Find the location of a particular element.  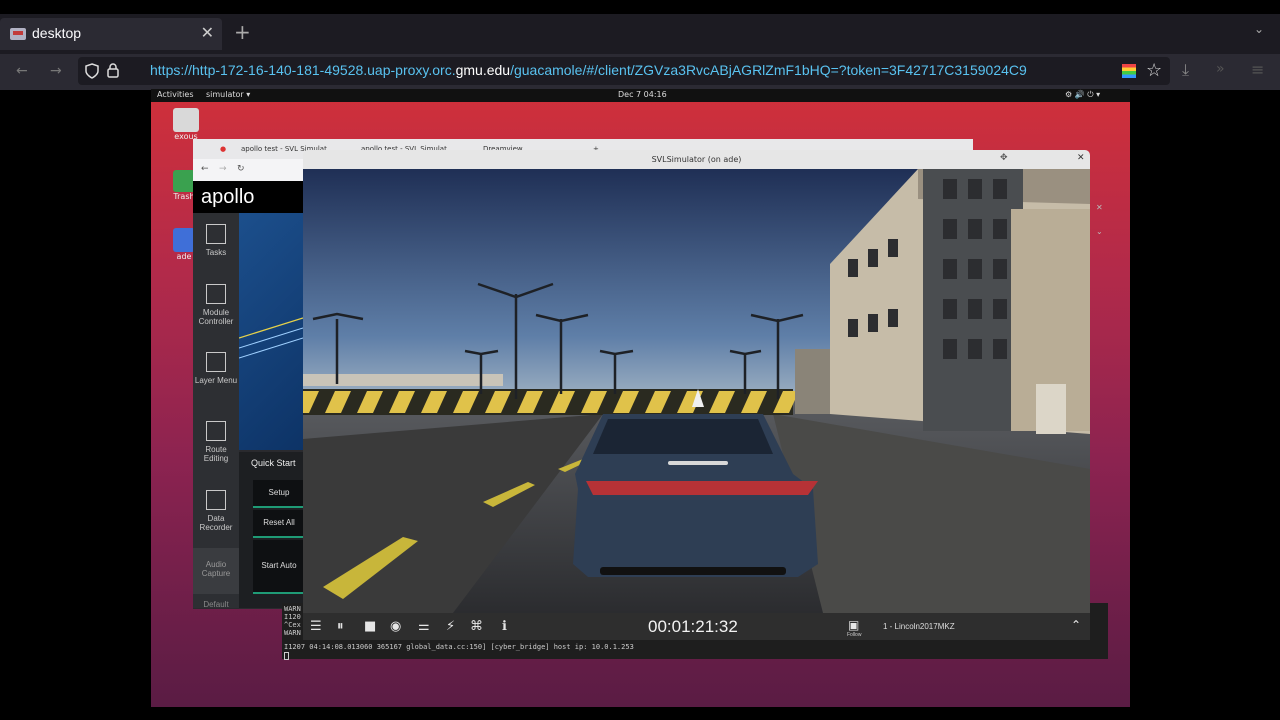

sidebar-item-label: Audio Capture is located at coordinates (216, 569).